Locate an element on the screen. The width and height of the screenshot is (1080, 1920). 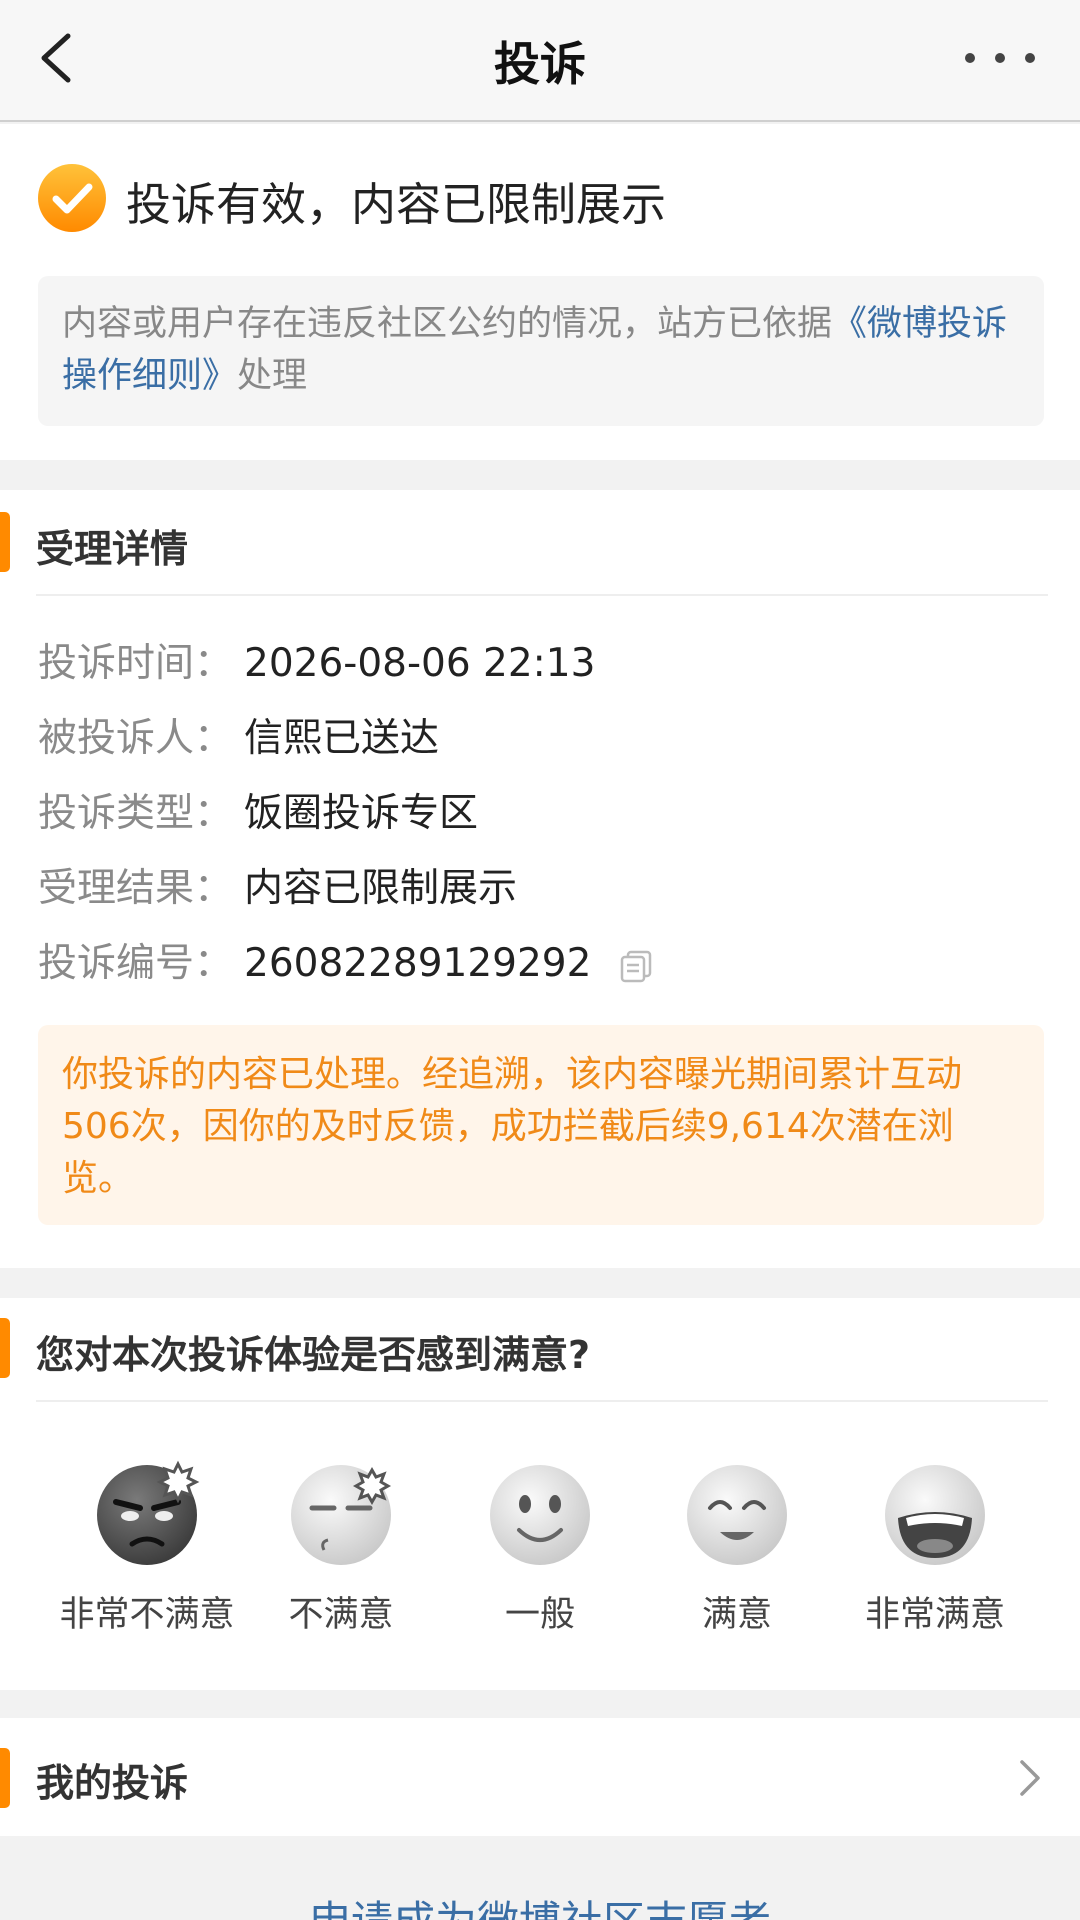
detail-value: 信熙已送达 is located at coordinates (342, 738).